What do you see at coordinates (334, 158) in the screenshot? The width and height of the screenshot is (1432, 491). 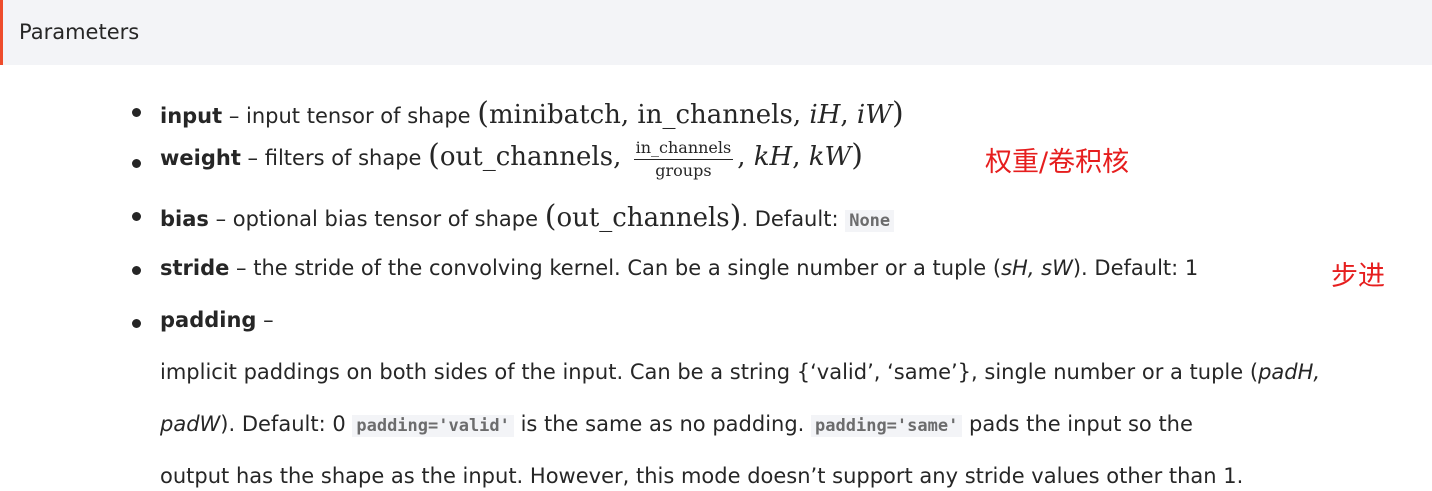 I see `param-desc: – filters of shape` at bounding box center [334, 158].